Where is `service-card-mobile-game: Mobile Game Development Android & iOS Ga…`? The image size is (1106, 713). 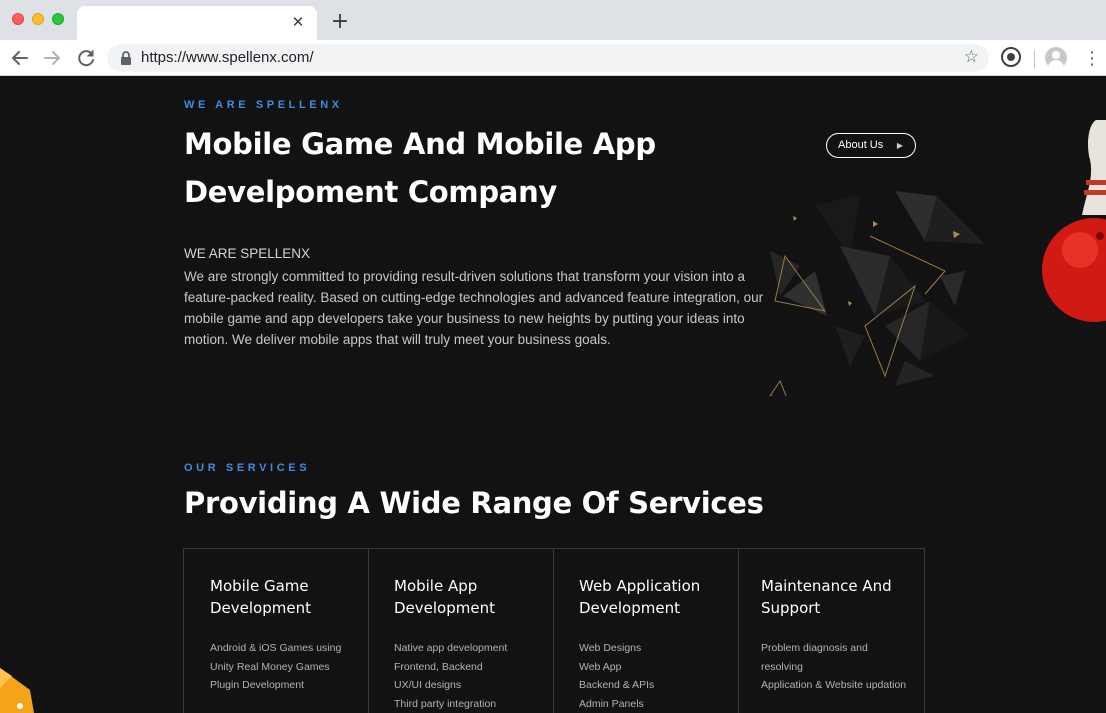 service-card-mobile-game: Mobile Game Development Android & iOS Ga… is located at coordinates (276, 631).